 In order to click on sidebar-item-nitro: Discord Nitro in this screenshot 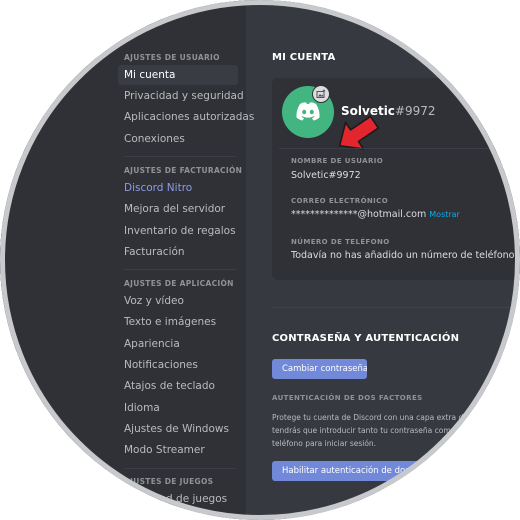, I will do `click(178, 188)`.